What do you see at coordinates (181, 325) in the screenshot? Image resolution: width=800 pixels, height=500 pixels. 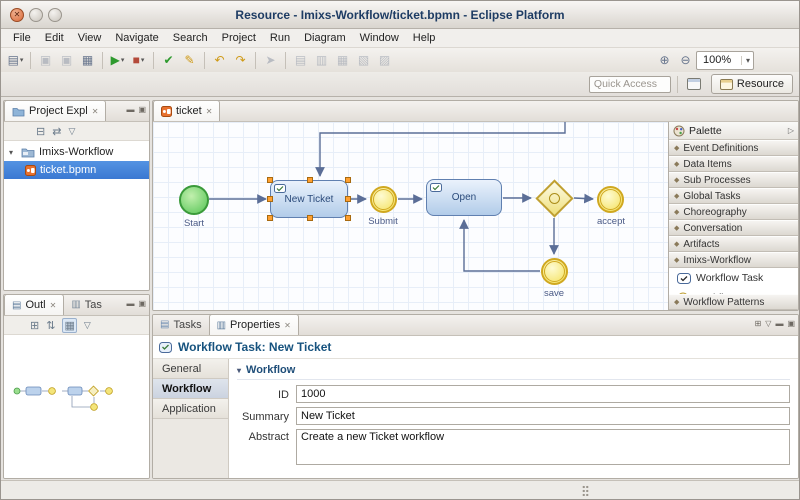 I see `tab-tasks: ▤ Tasks` at bounding box center [181, 325].